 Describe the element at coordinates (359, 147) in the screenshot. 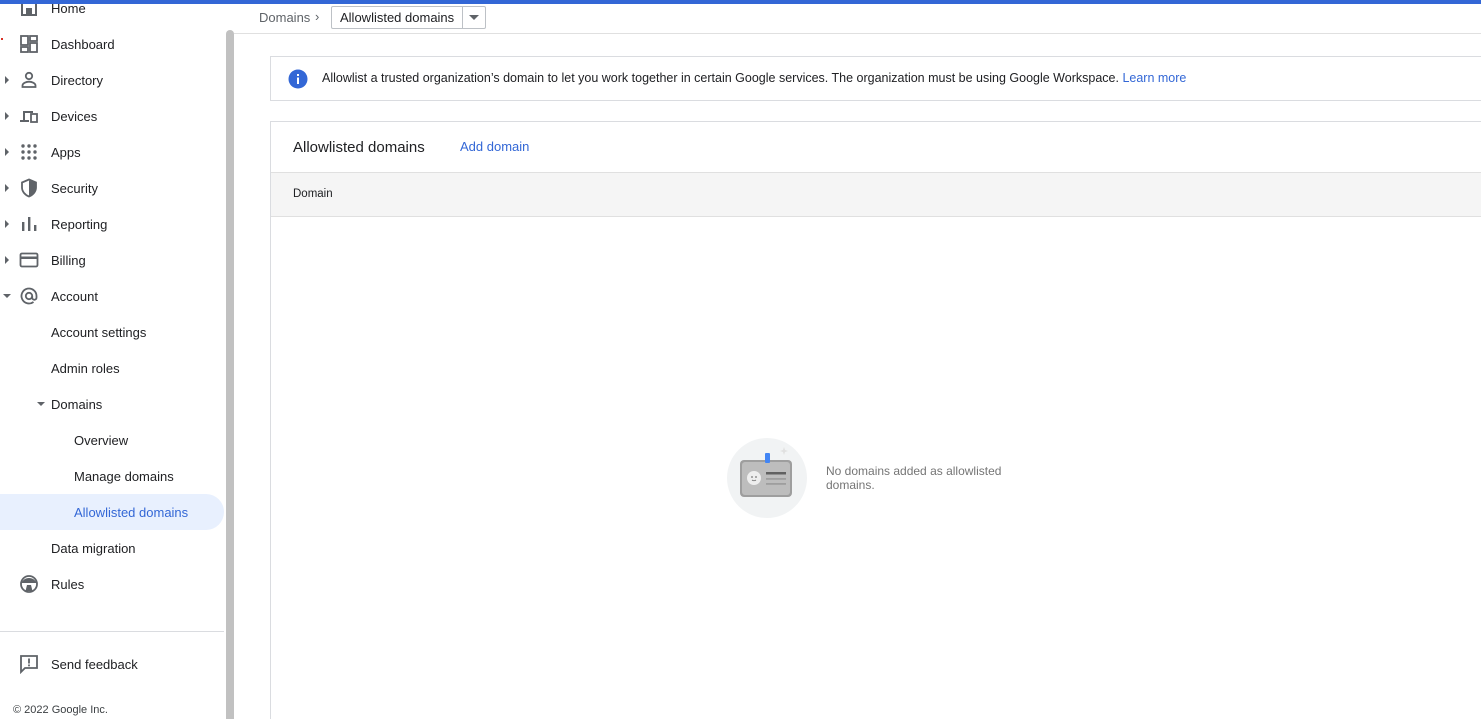

I see `card-title: Allowlisted domains` at that location.